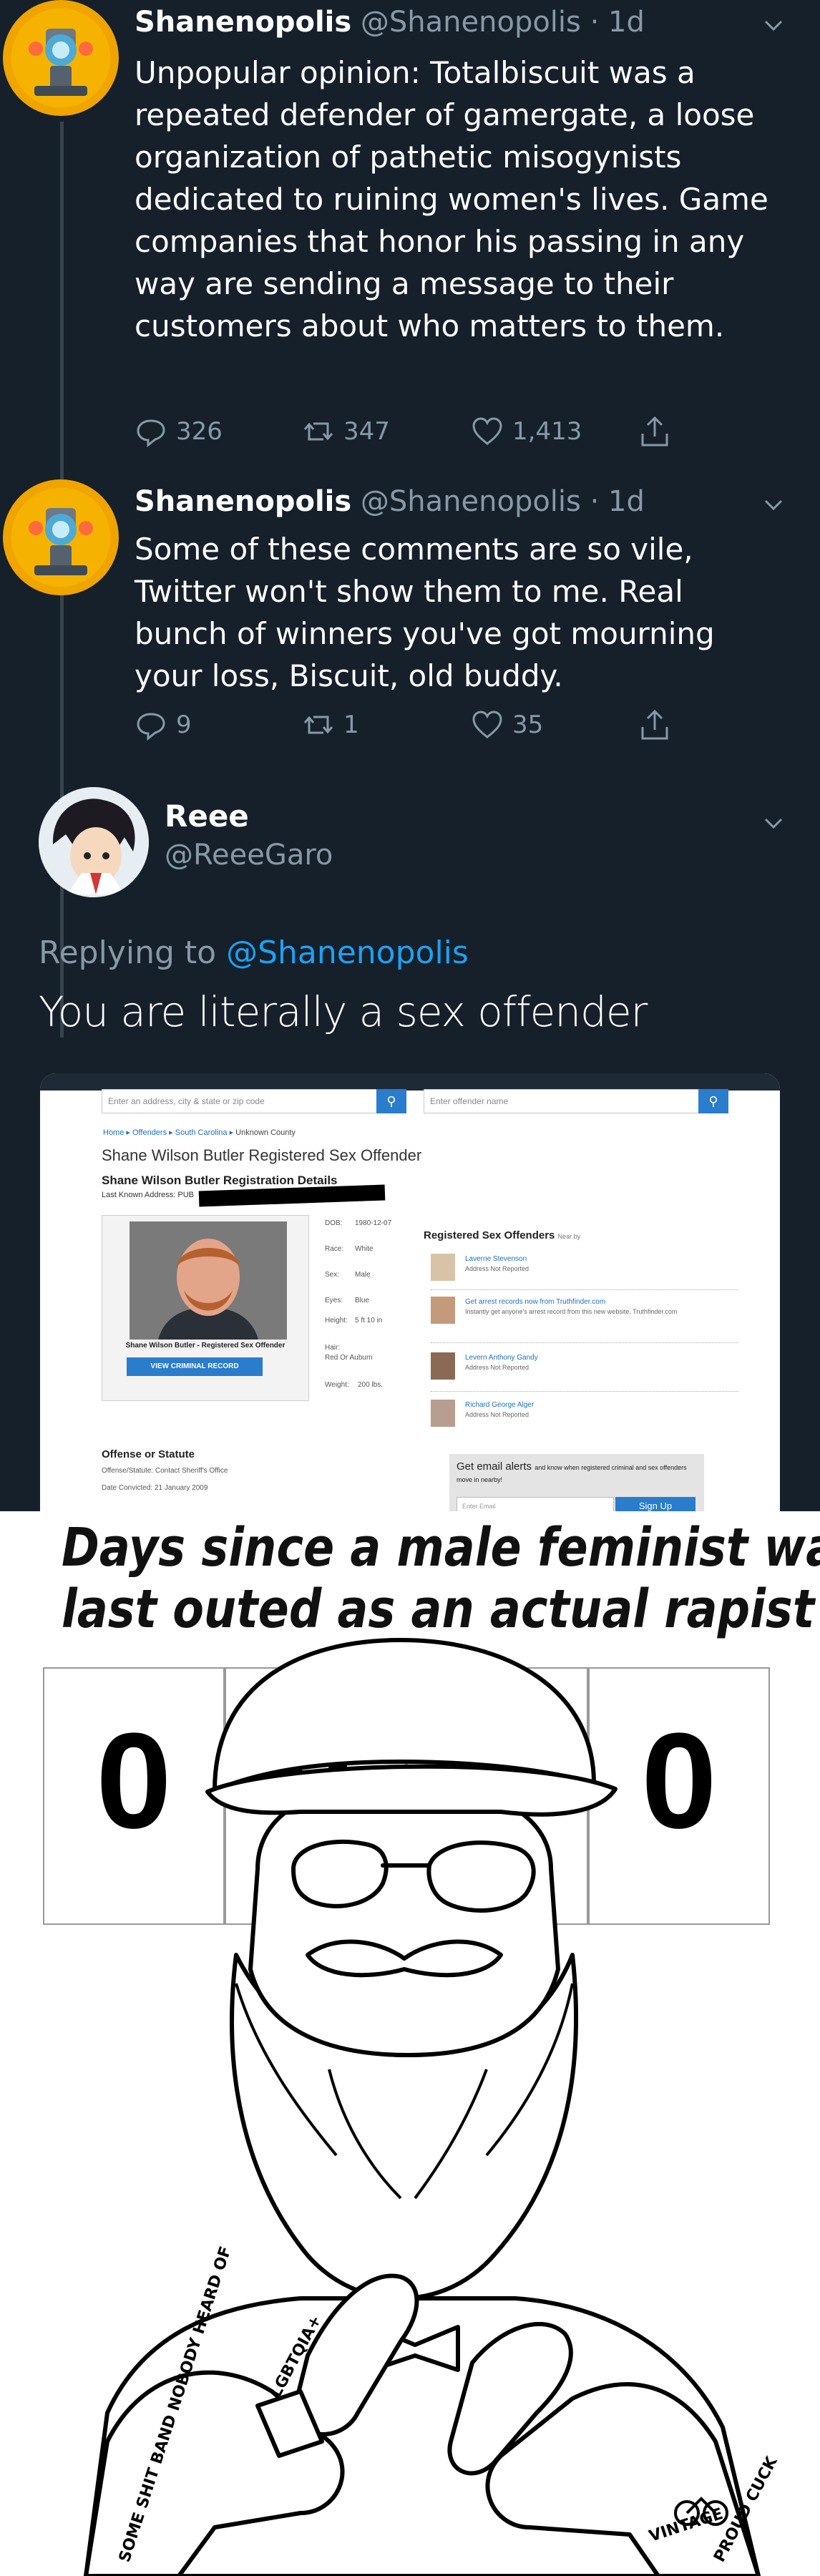 This screenshot has height=2576, width=820. I want to click on replying-label: Replying to, so click(128, 953).